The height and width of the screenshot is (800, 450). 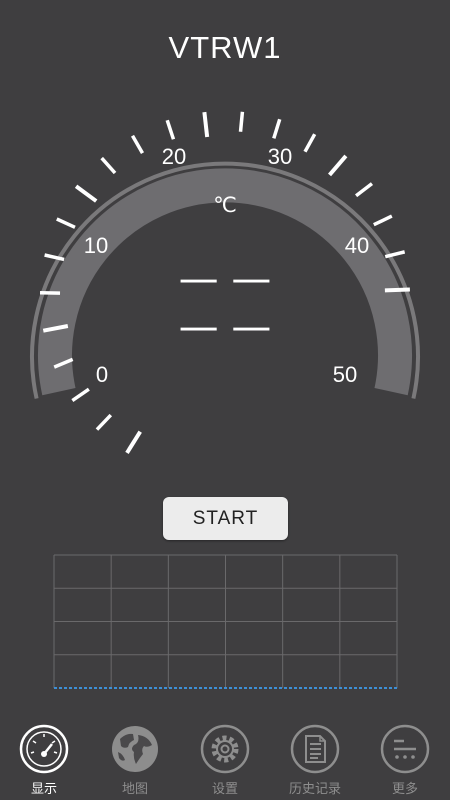 I want to click on nav-item-map: 地图, so click(x=135, y=762).